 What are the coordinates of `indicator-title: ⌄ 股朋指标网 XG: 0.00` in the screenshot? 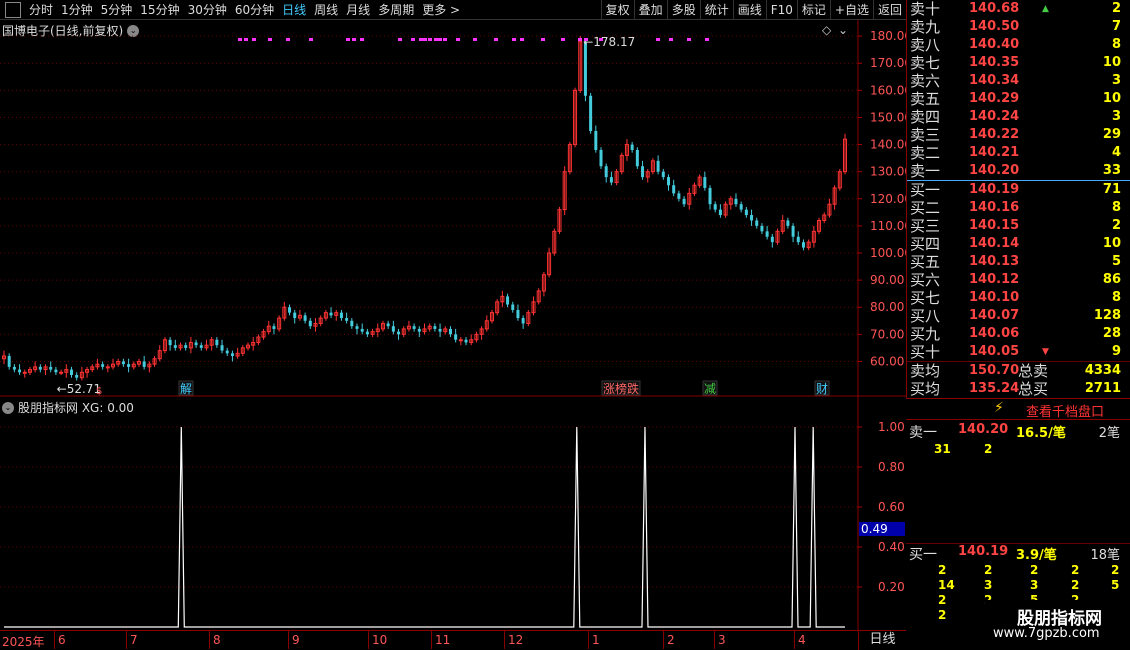 It's located at (68, 407).